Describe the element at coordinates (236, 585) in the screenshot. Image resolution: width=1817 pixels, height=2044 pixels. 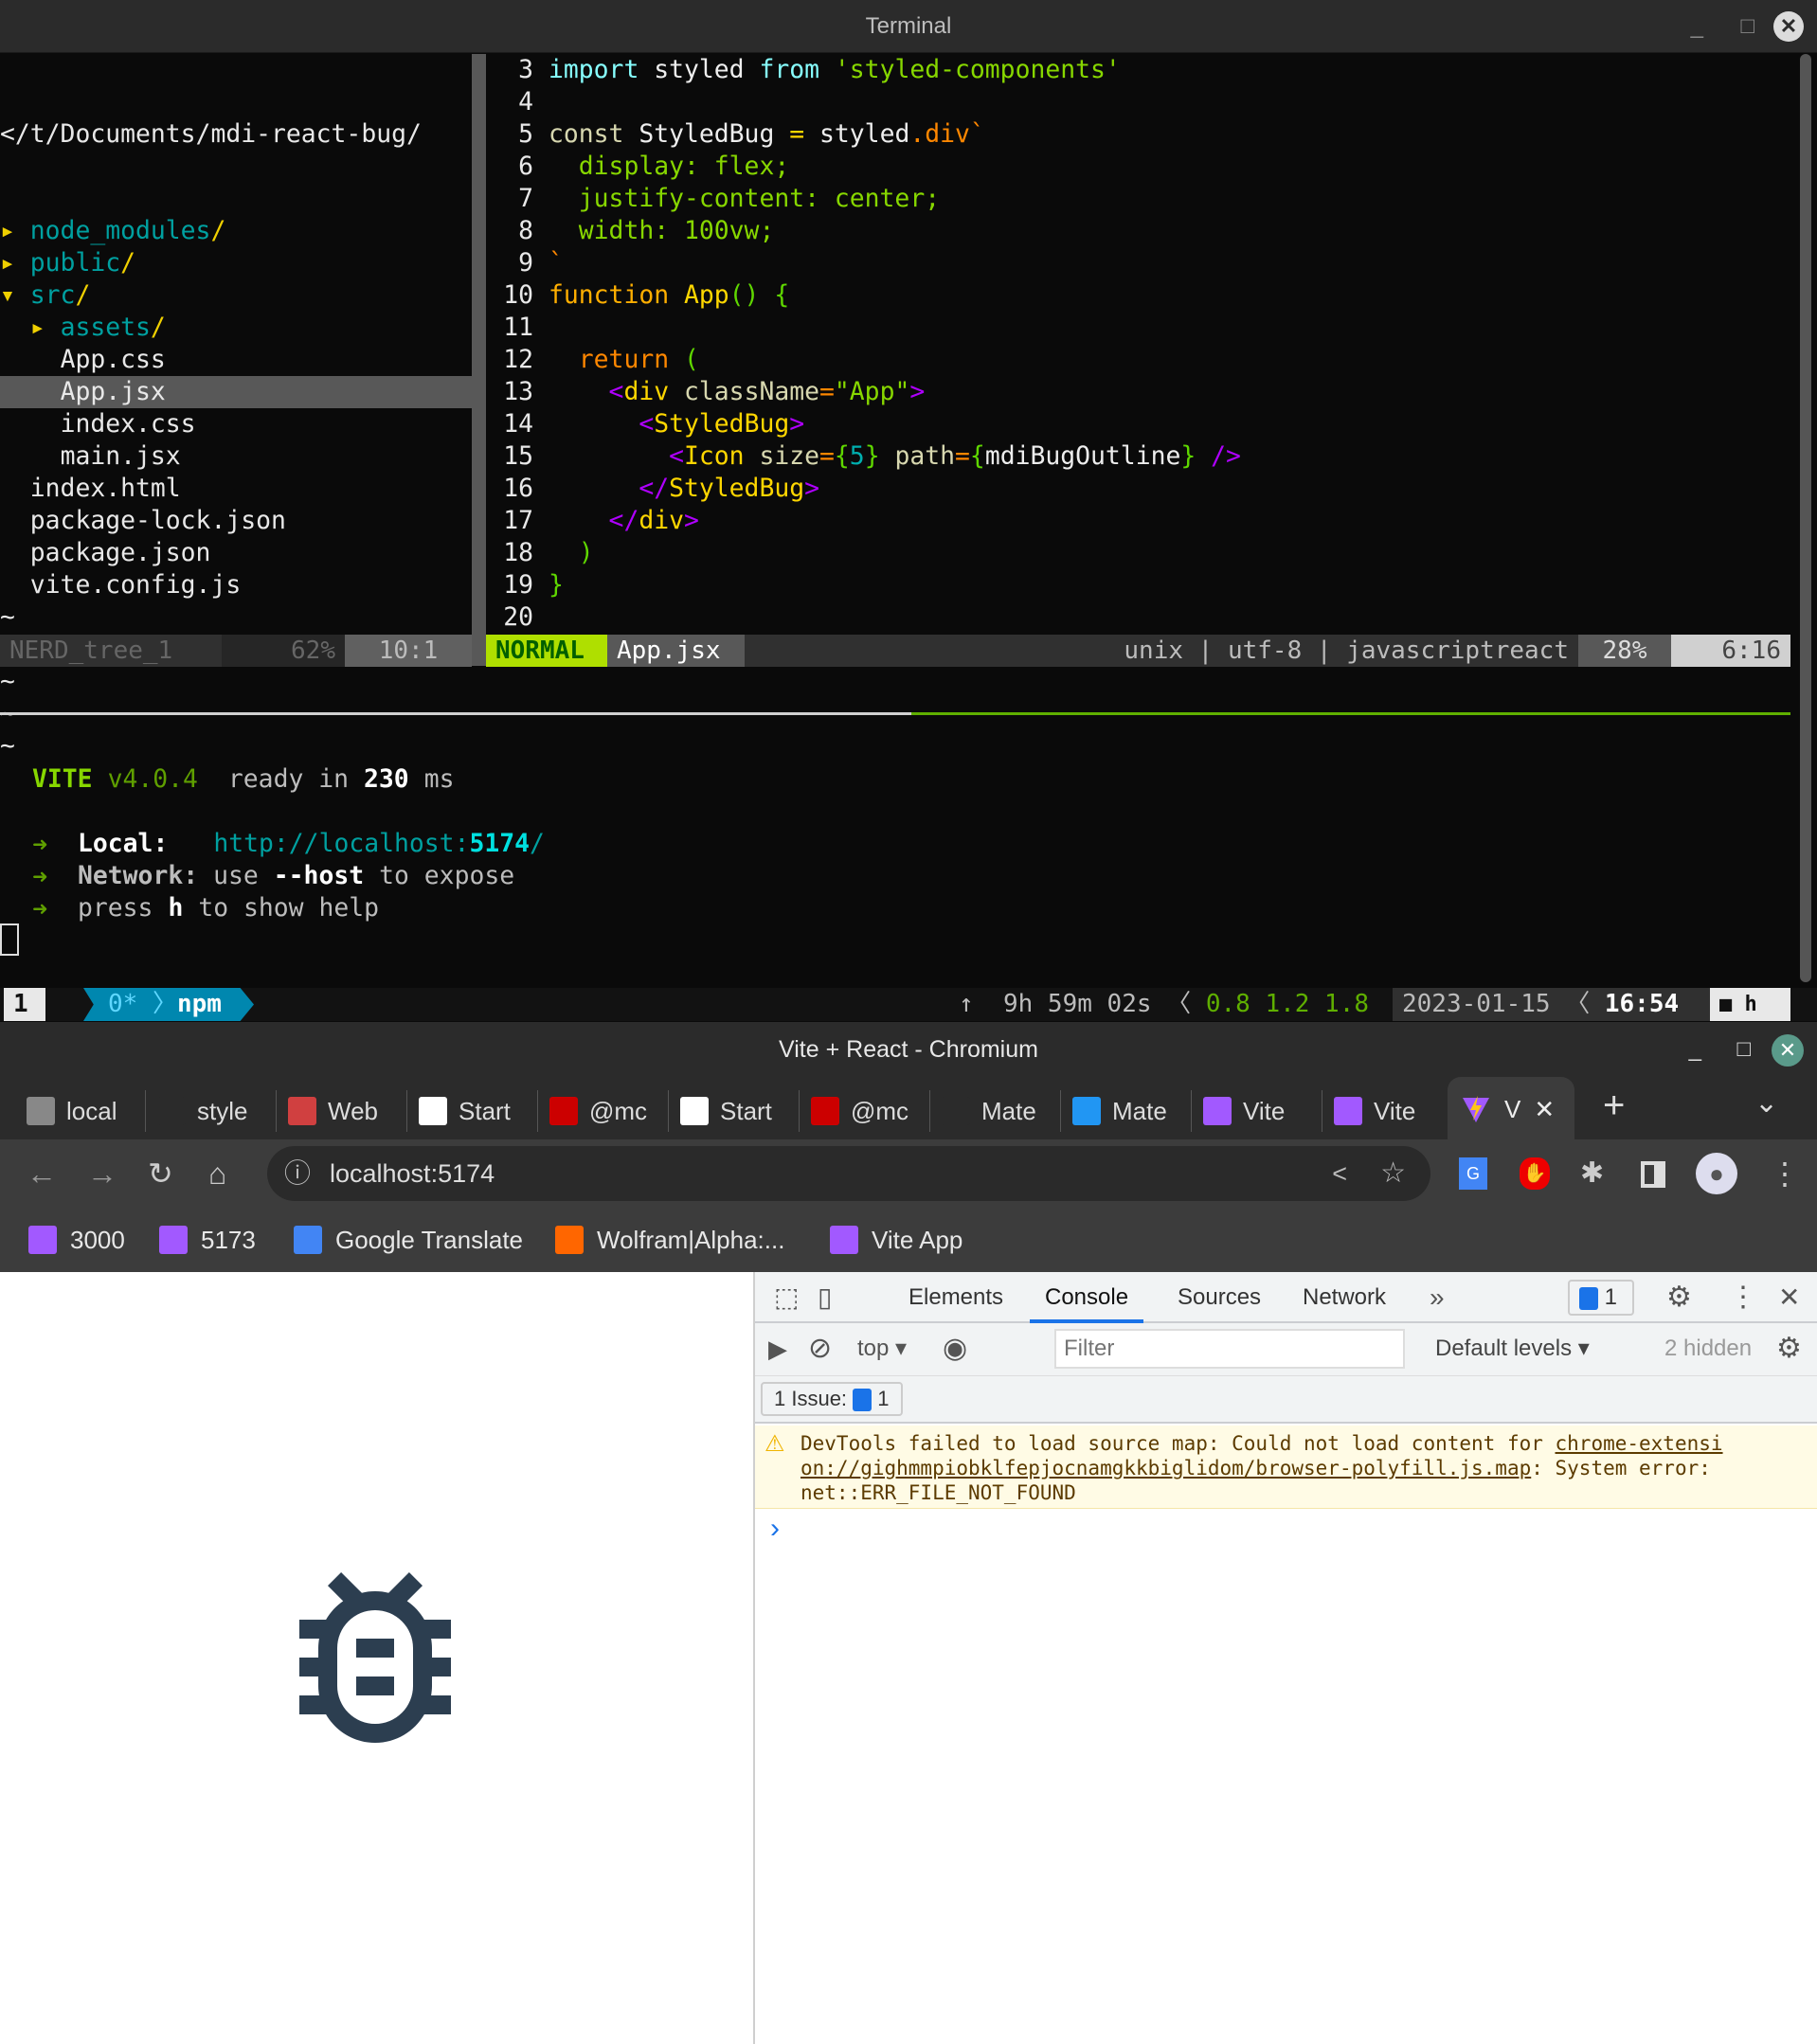
I see `nerdtree-item: vite.config.js` at that location.